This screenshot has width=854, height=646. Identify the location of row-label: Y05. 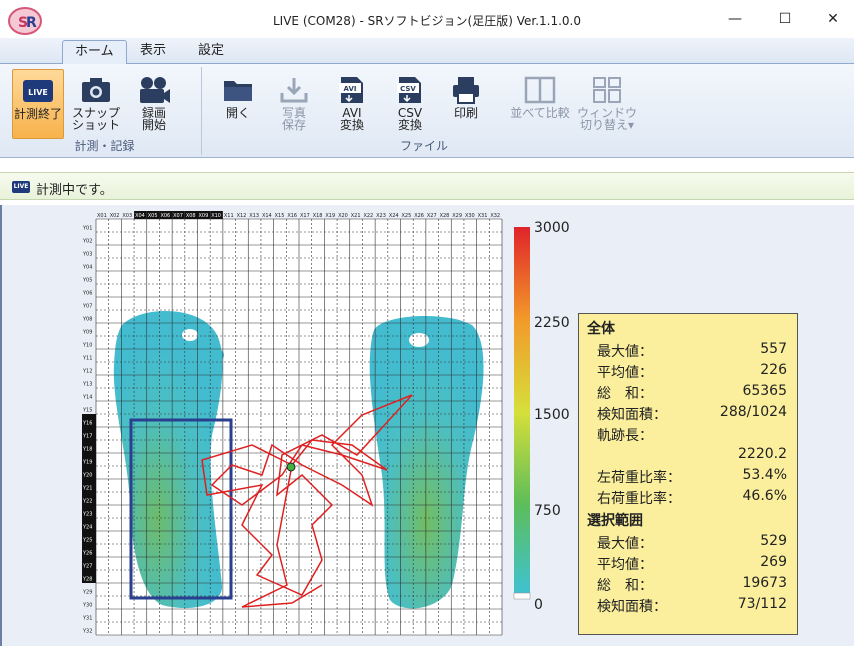
(87, 280).